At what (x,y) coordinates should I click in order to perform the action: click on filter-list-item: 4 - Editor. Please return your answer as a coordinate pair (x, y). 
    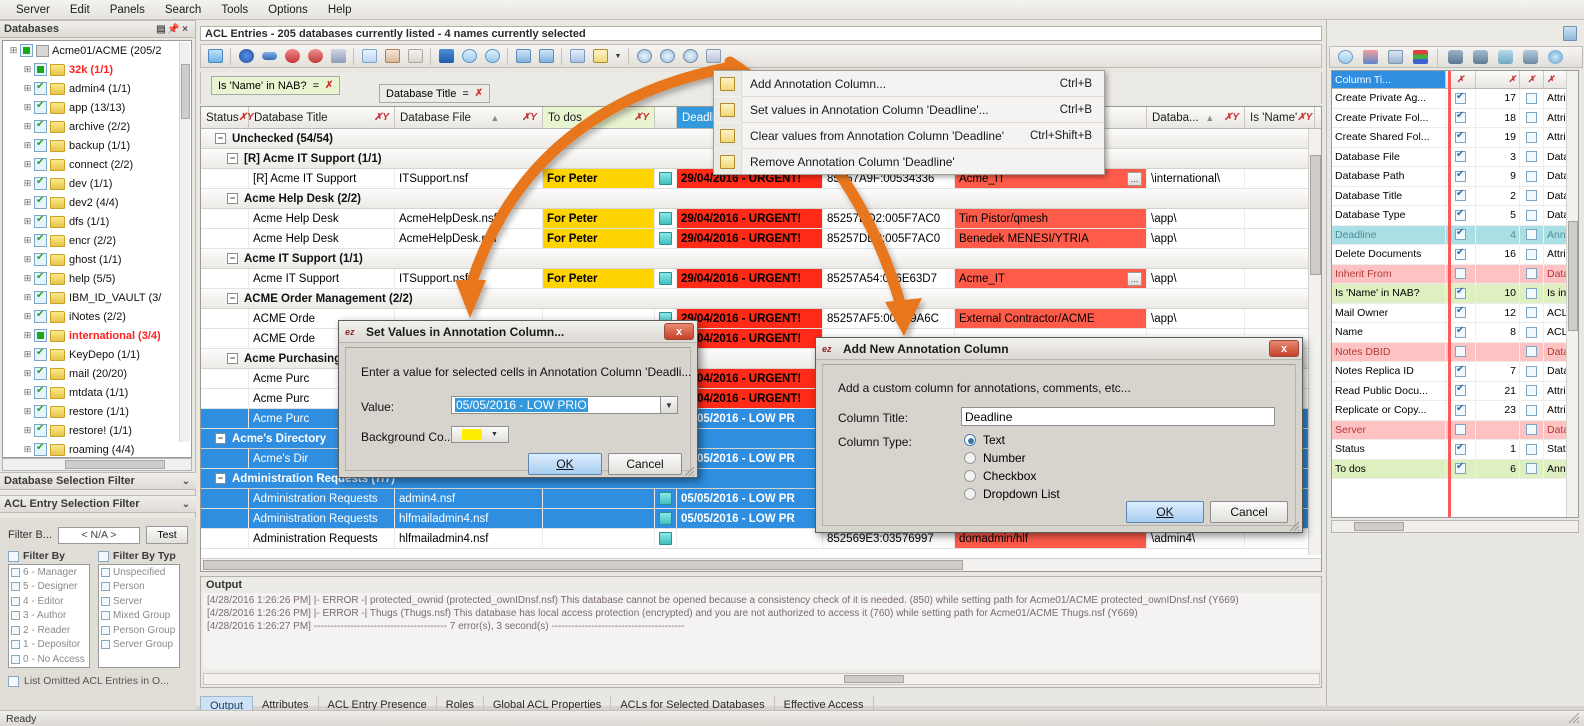
    Looking at the image, I should click on (49, 601).